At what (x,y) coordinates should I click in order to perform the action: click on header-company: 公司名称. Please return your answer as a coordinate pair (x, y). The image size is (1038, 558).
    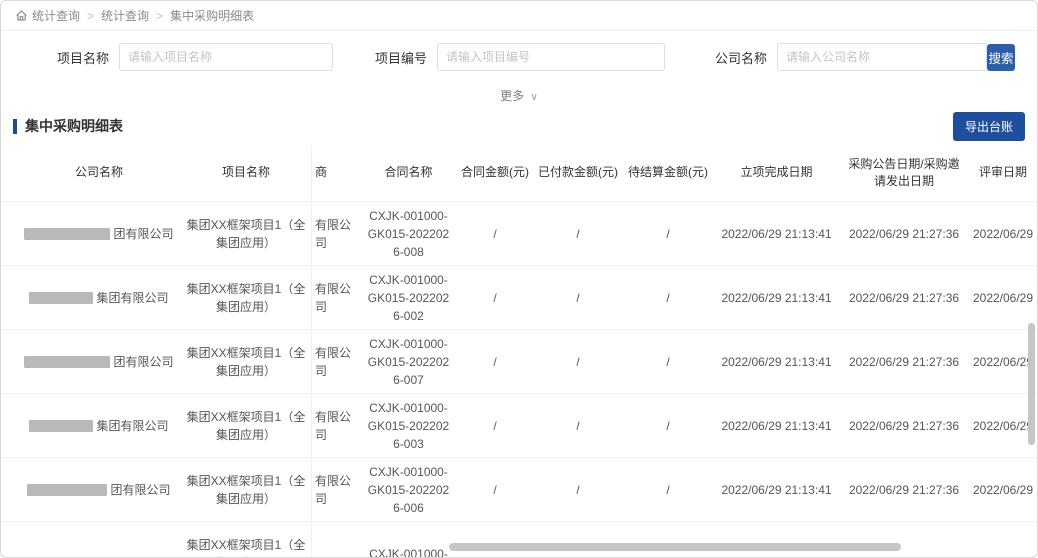
    Looking at the image, I should click on (98, 172).